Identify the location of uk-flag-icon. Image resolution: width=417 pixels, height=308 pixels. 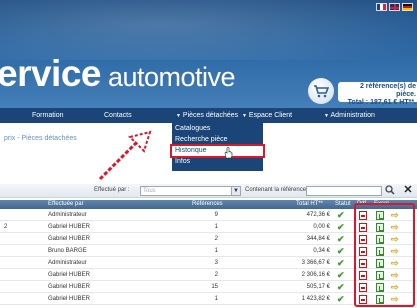
(394, 7).